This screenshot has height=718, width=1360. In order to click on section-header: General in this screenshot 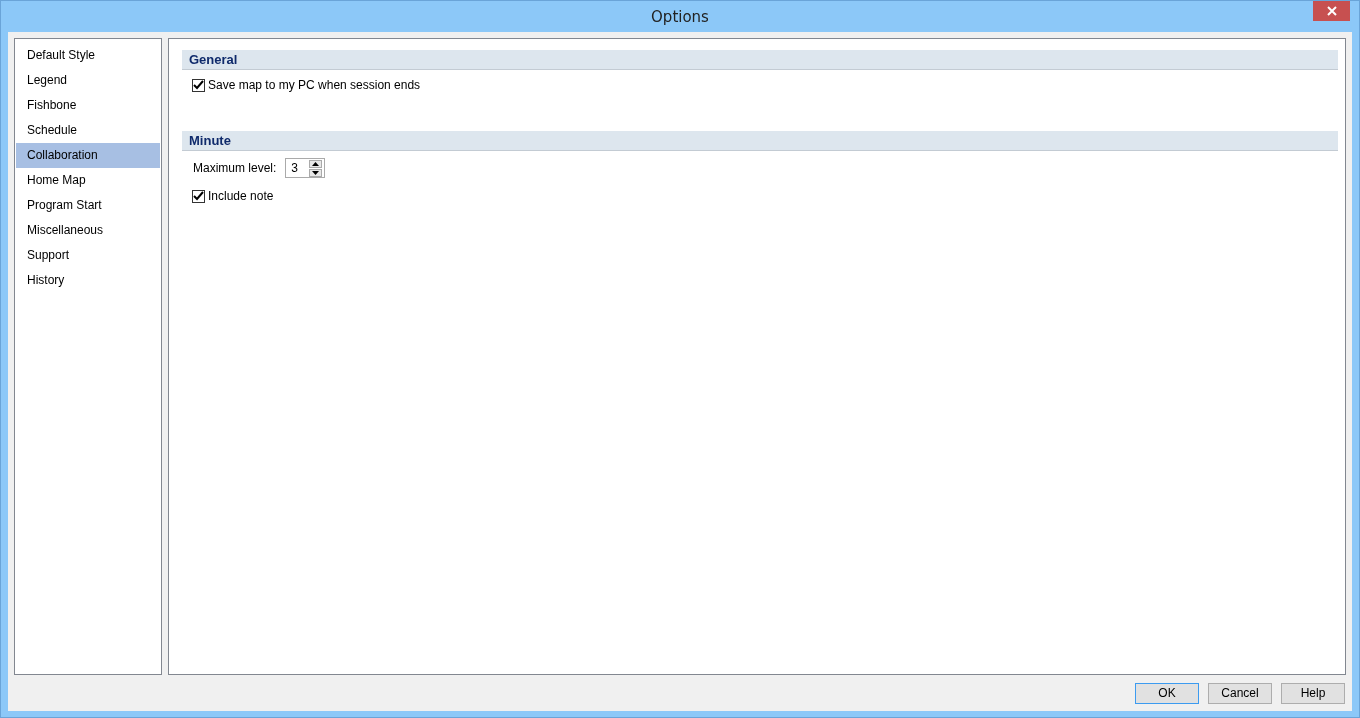, I will do `click(760, 60)`.